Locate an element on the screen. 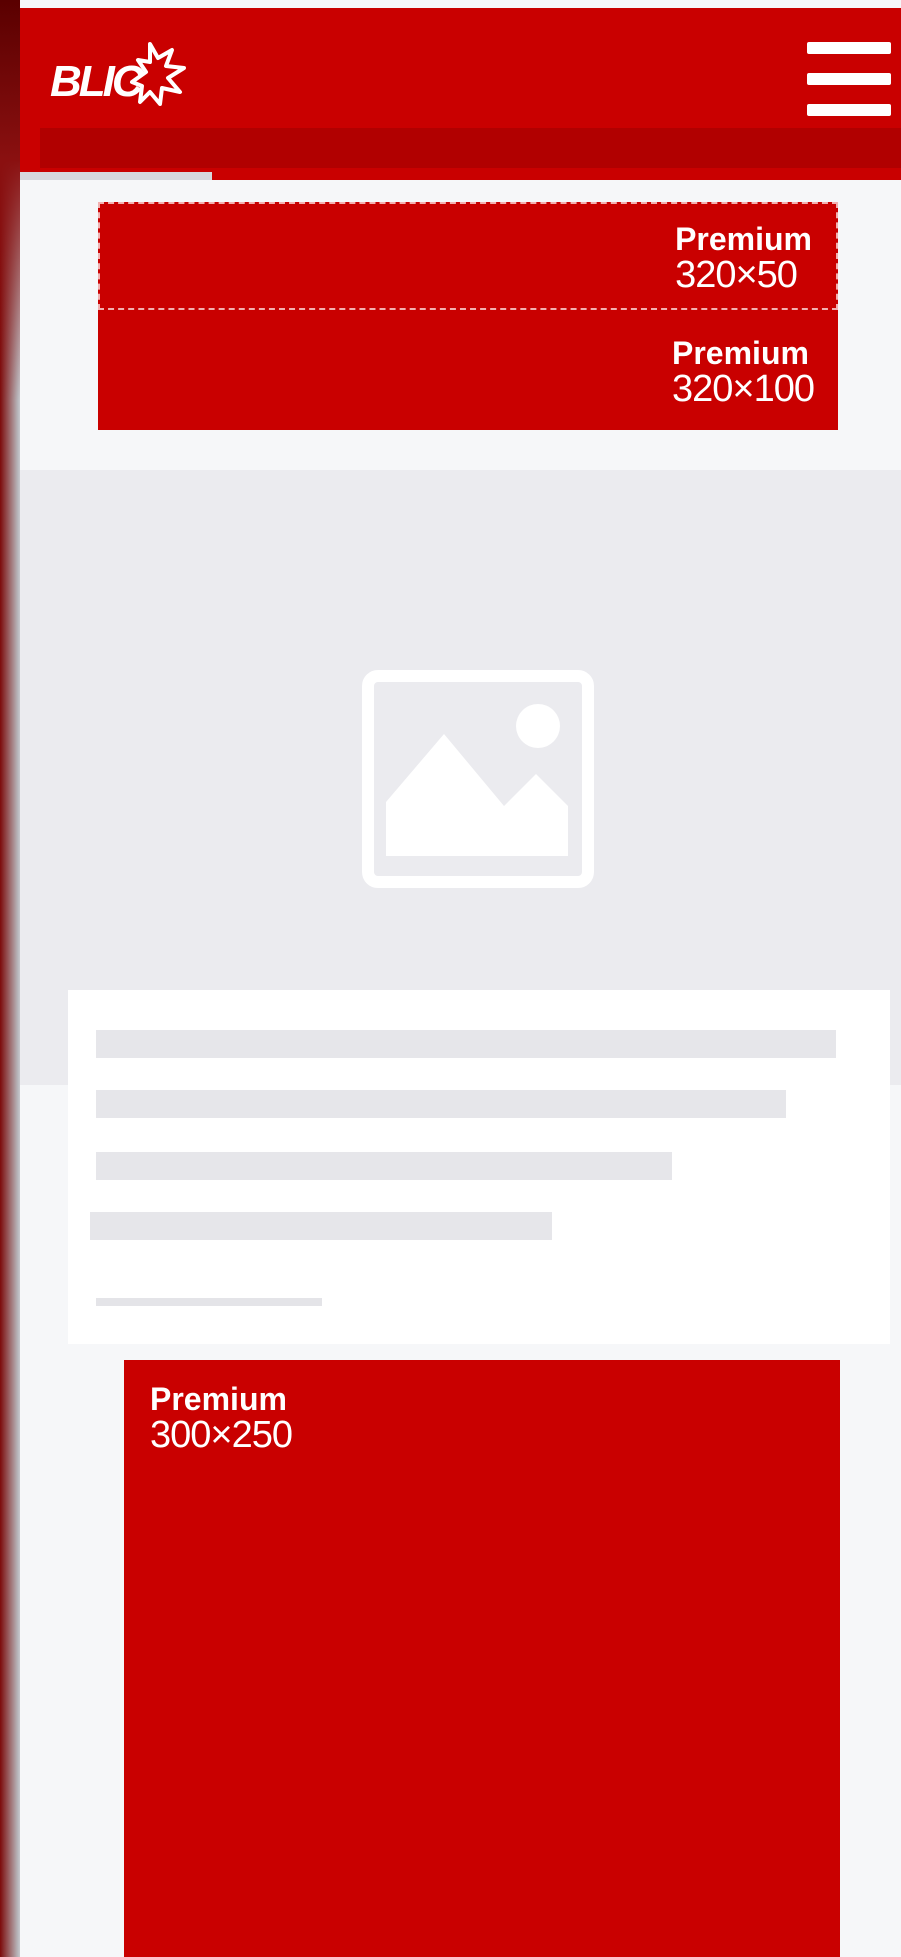 This screenshot has height=1957, width=901. logo-graphic: BLIC is located at coordinates (118, 74).